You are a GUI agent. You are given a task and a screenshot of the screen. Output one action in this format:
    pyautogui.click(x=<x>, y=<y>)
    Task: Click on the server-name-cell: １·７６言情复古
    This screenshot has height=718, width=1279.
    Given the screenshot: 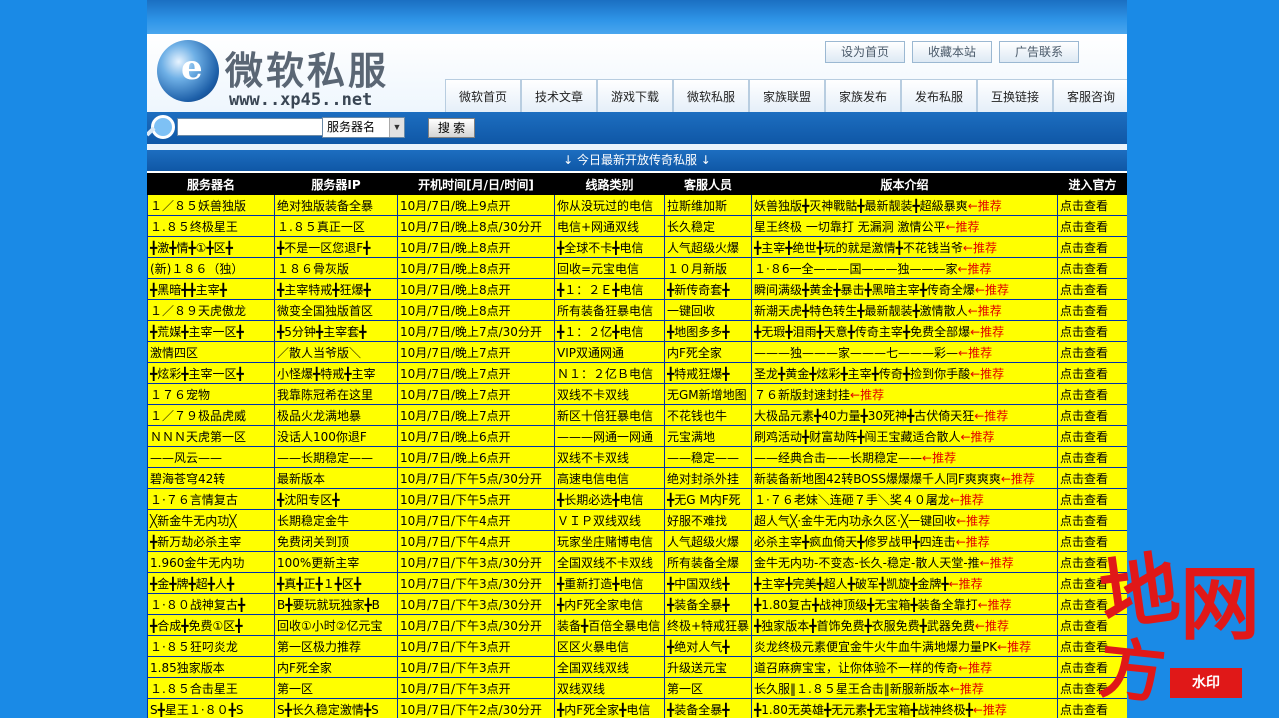 What is the action you would take?
    pyautogui.click(x=211, y=499)
    